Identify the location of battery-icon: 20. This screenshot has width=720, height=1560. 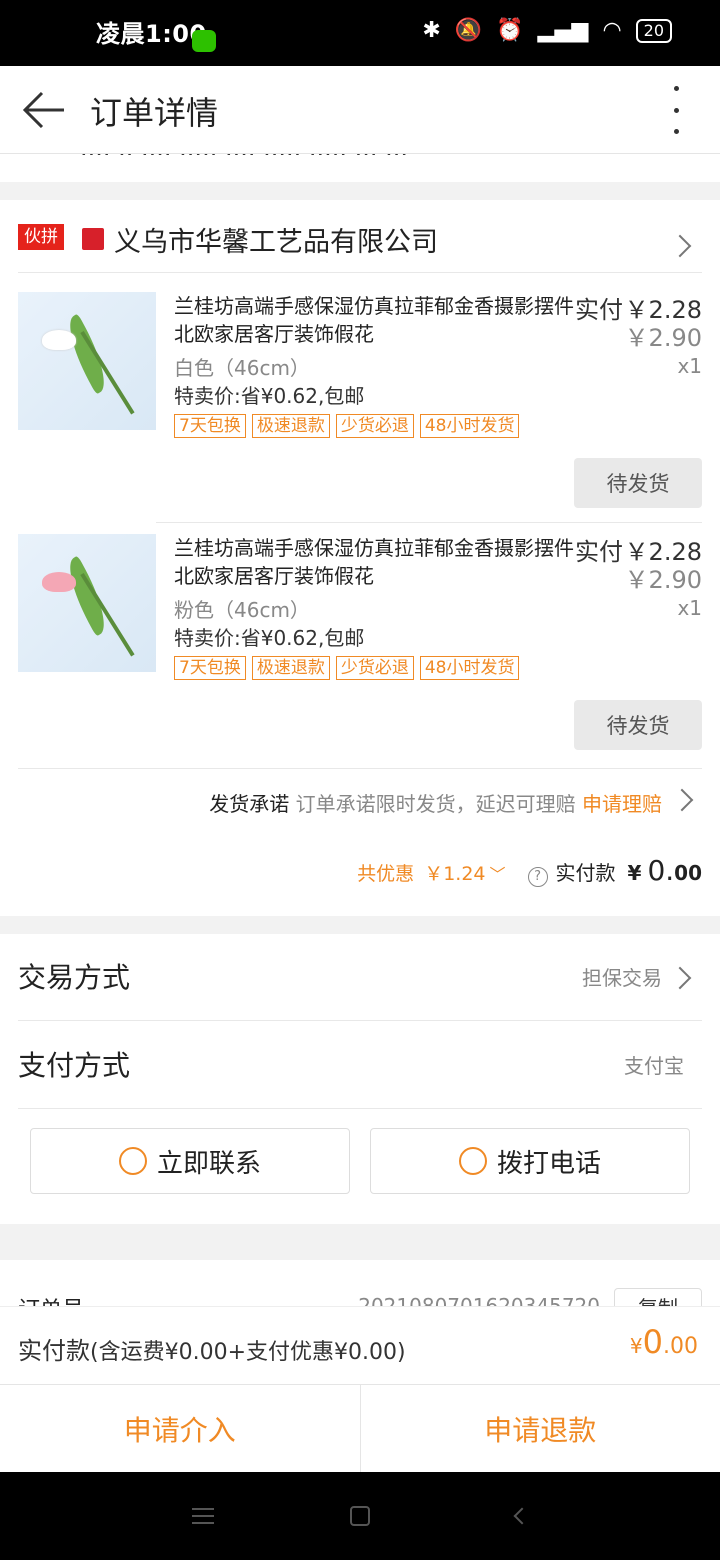
(653, 30).